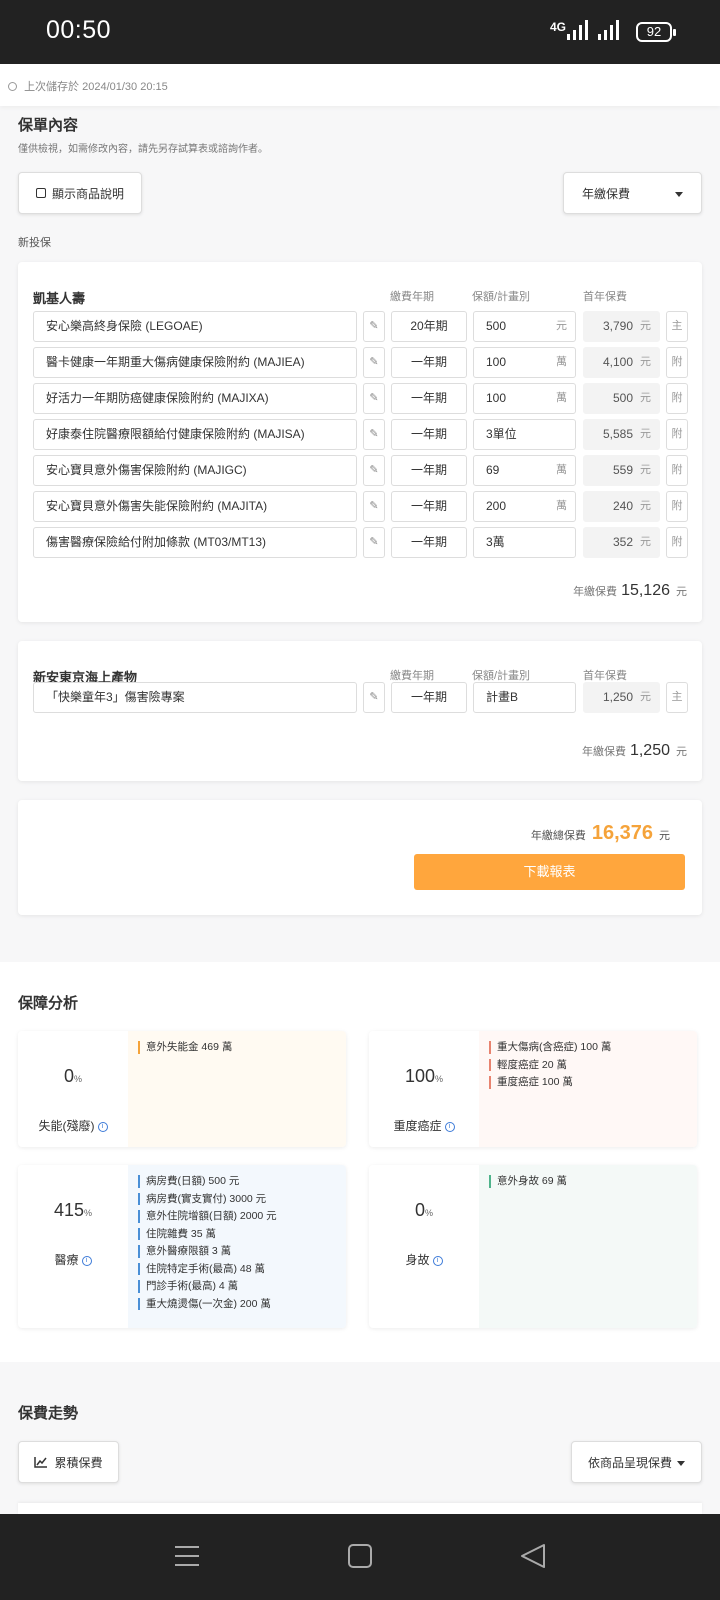  What do you see at coordinates (588, 1064) in the screenshot?
I see `coverage-item: 輕度癌症 20 萬` at bounding box center [588, 1064].